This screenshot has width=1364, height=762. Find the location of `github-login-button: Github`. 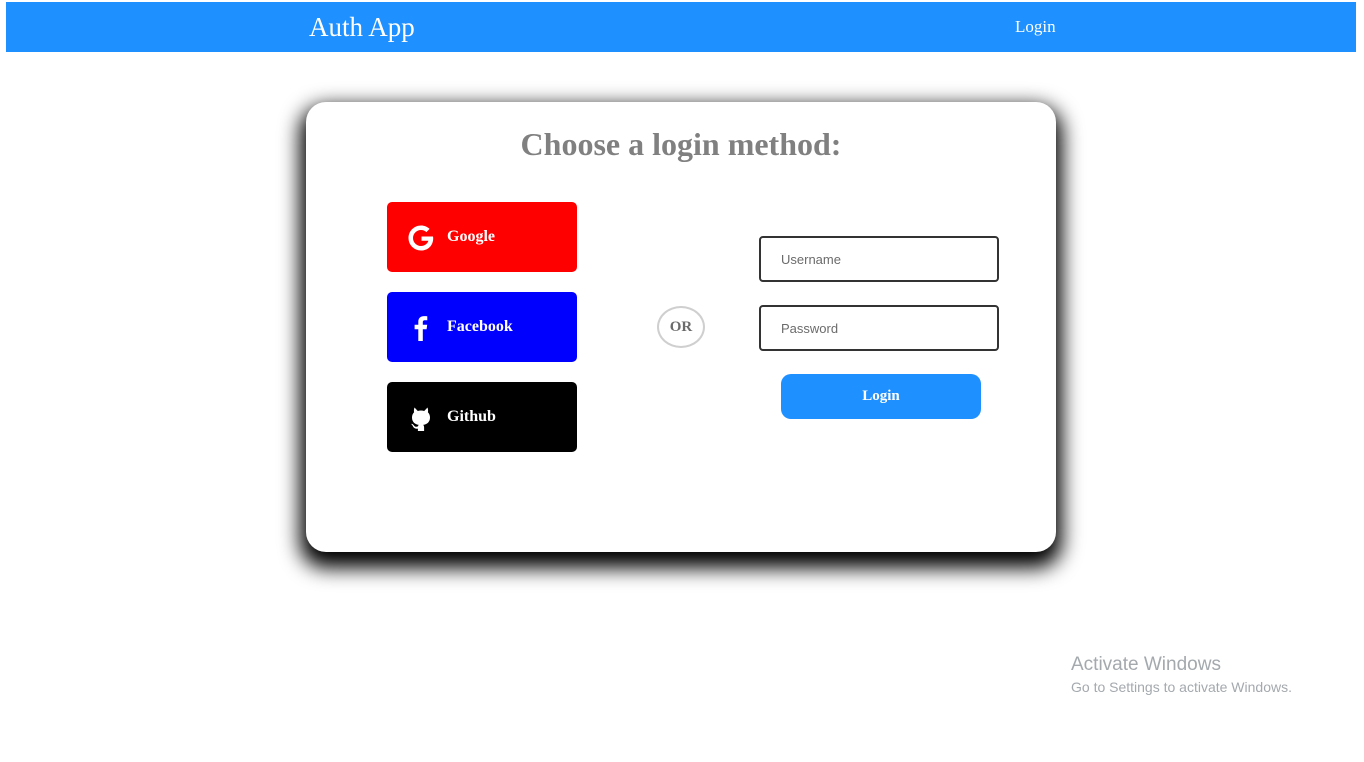

github-login-button: Github is located at coordinates (482, 417).